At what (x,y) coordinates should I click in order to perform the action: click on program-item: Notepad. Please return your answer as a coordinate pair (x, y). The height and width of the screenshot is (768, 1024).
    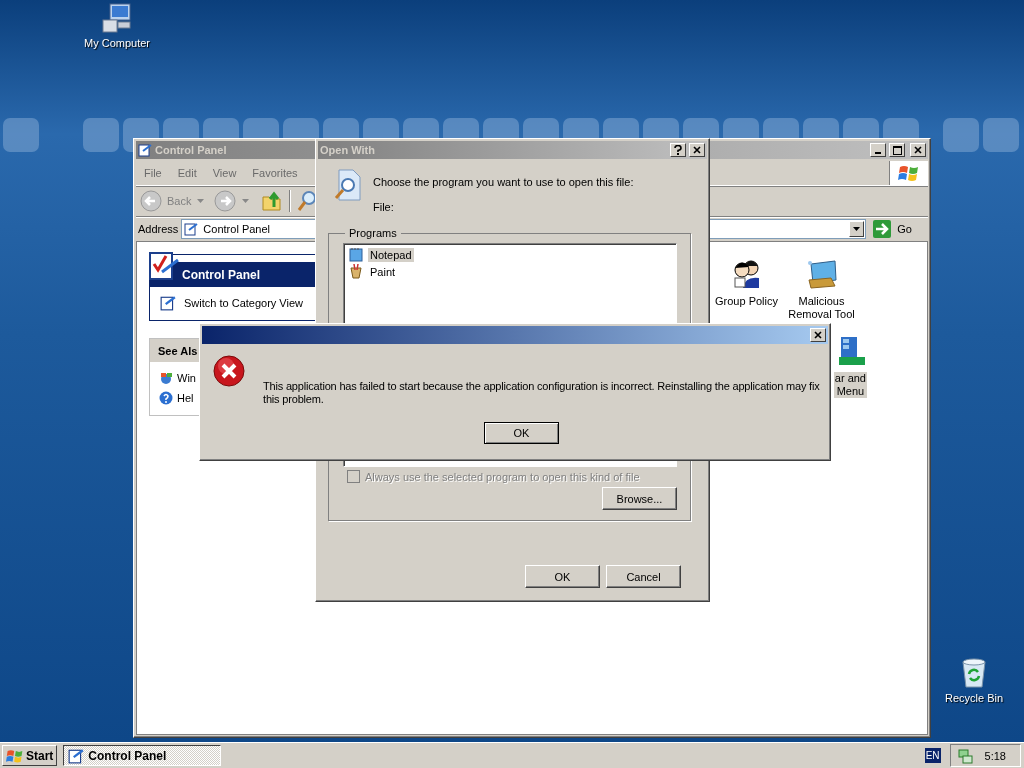
    Looking at the image, I should click on (391, 254).